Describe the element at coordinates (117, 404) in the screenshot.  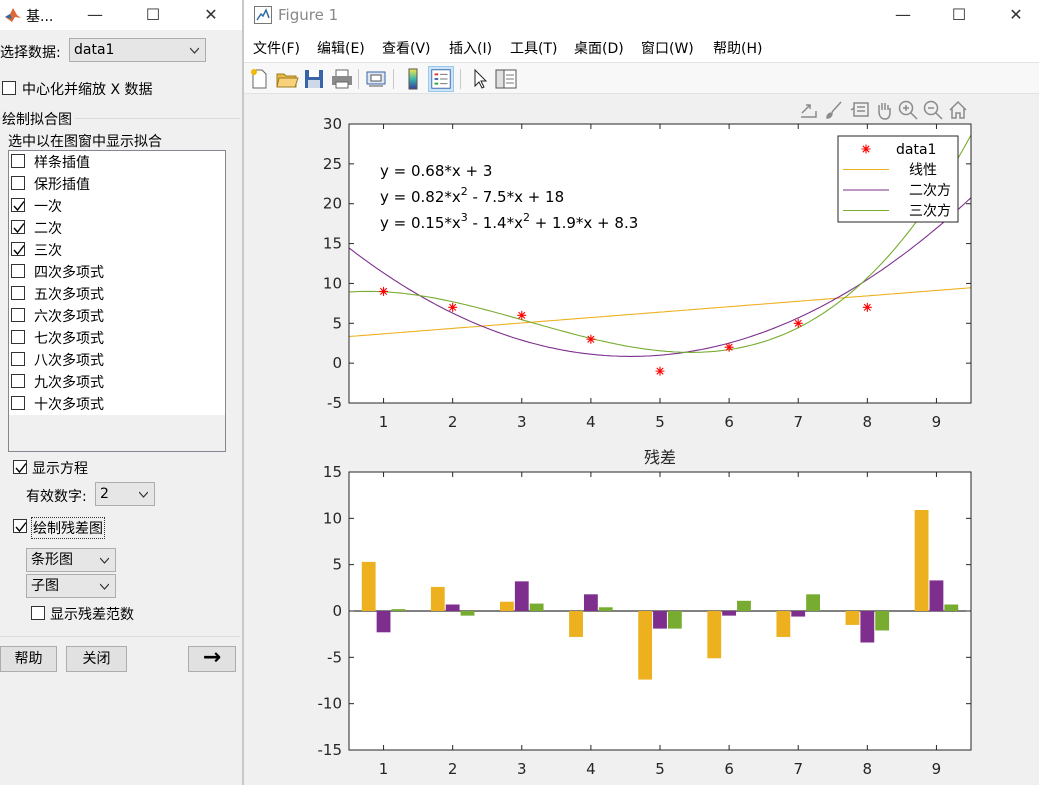
I see `fit-item: 十次多项式` at that location.